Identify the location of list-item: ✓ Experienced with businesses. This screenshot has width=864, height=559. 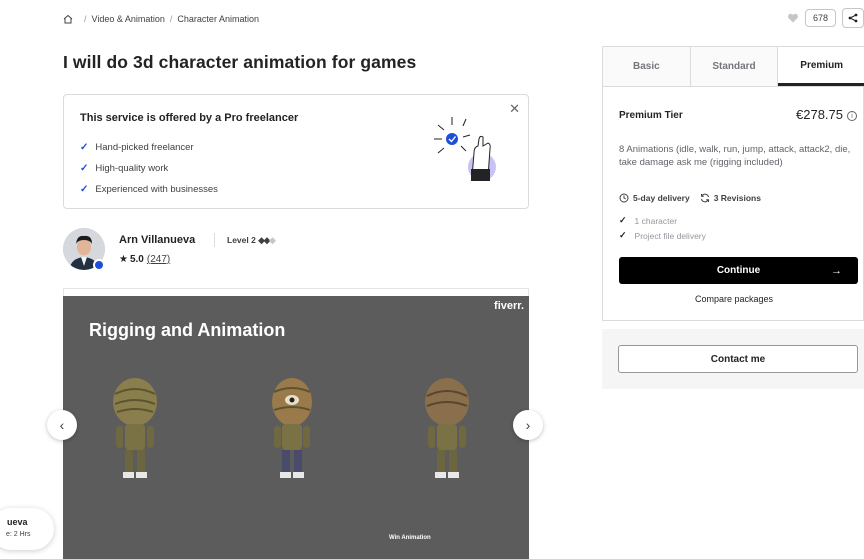
(149, 189).